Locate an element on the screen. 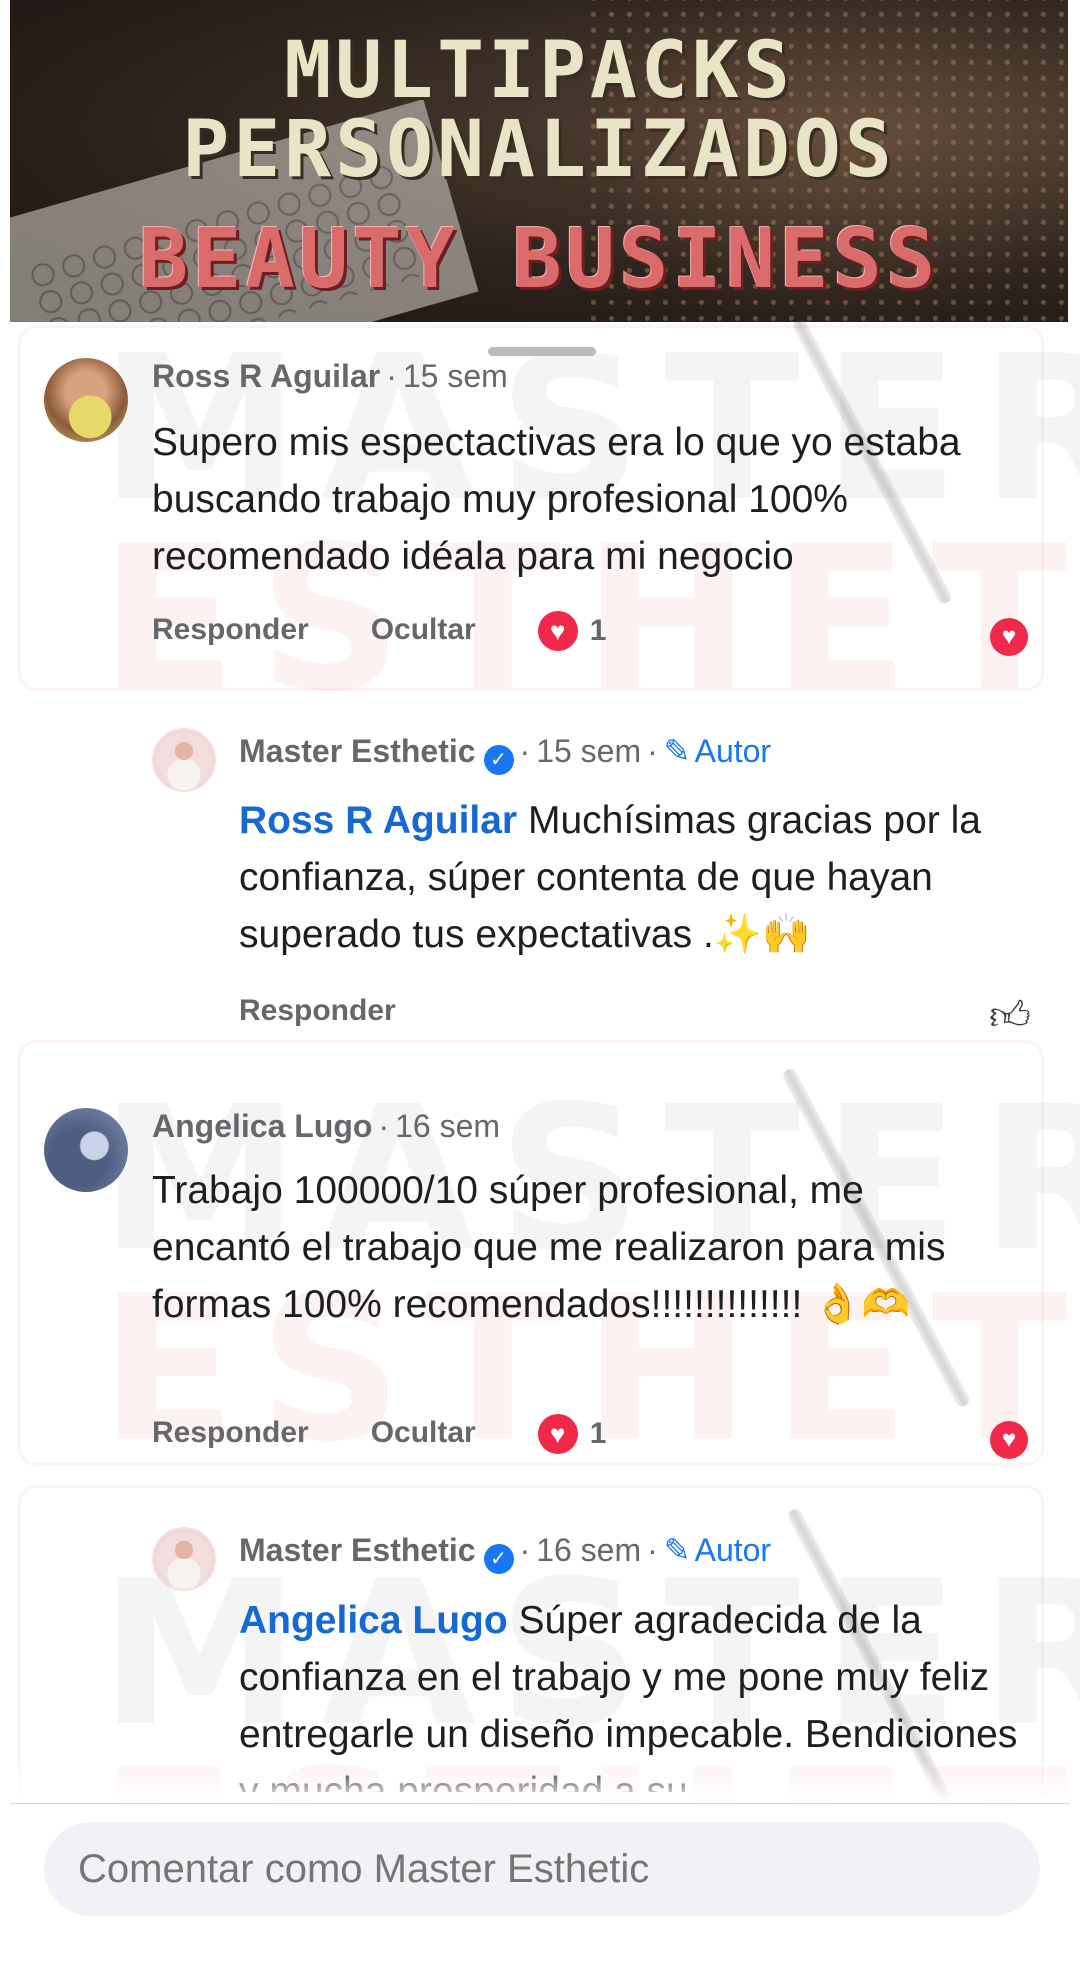  comment-actions: Responder is located at coordinates (348, 1011).